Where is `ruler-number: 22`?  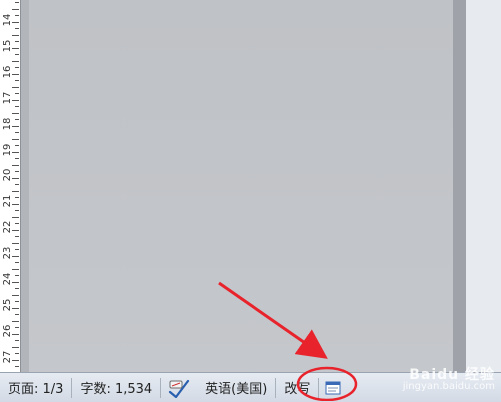 ruler-number: 22 is located at coordinates (7, 227).